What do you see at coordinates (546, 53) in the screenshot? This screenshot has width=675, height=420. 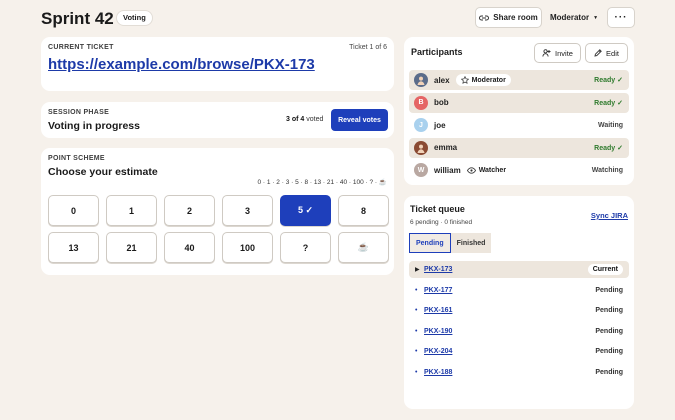 I see `add-user-icon` at bounding box center [546, 53].